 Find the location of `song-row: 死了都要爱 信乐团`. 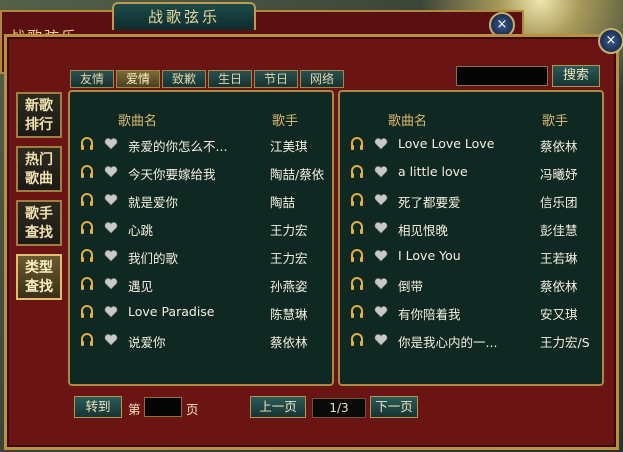

song-row: 死了都要爱 信乐团 is located at coordinates (471, 201).